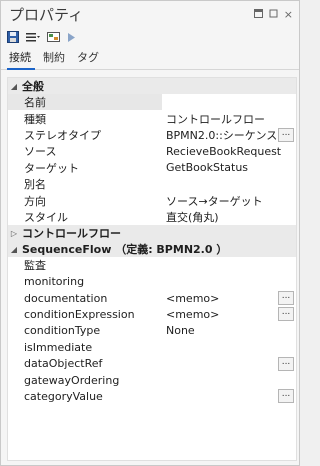 This screenshot has width=320, height=466. I want to click on property-key: gatewayOrdering, so click(72, 380).